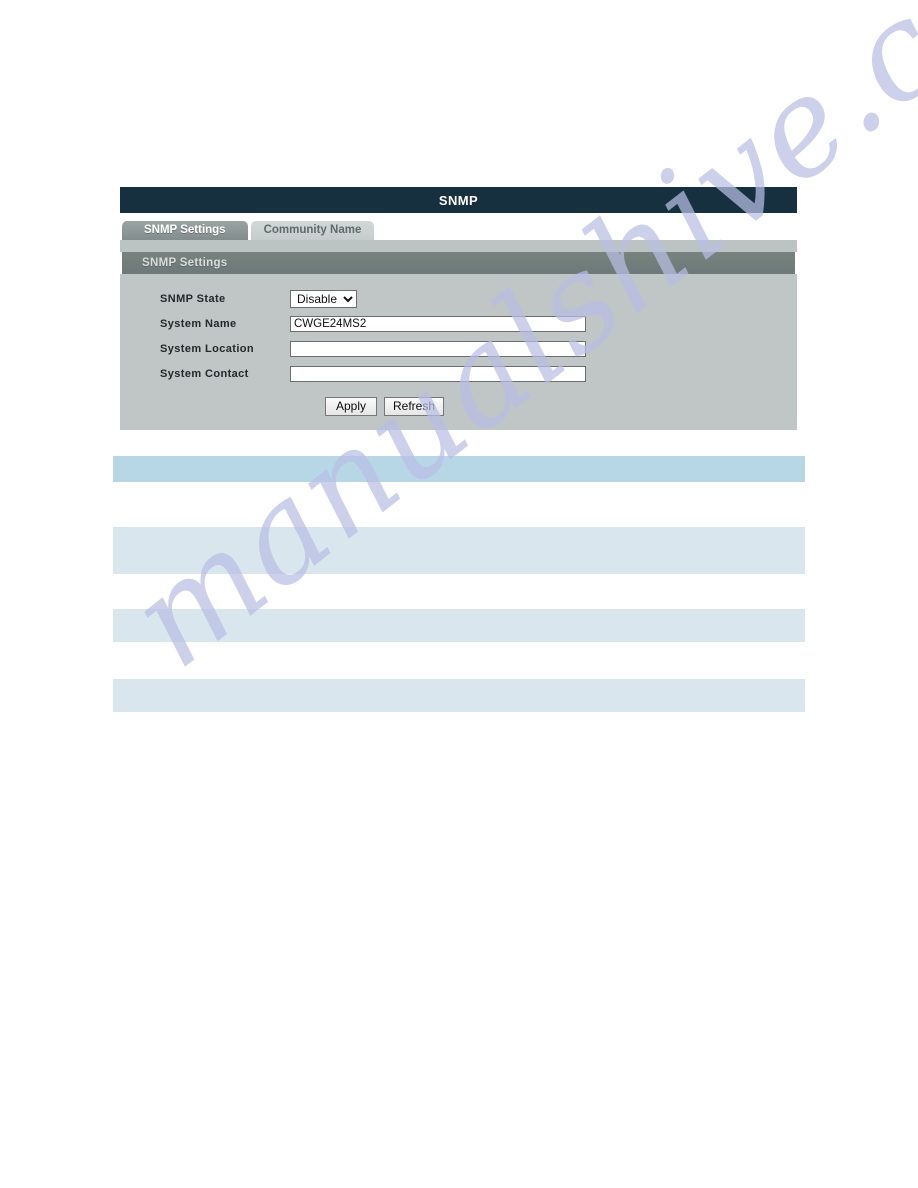 This screenshot has width=918, height=1188. I want to click on tab-community-name-label: Community Name, so click(312, 230).